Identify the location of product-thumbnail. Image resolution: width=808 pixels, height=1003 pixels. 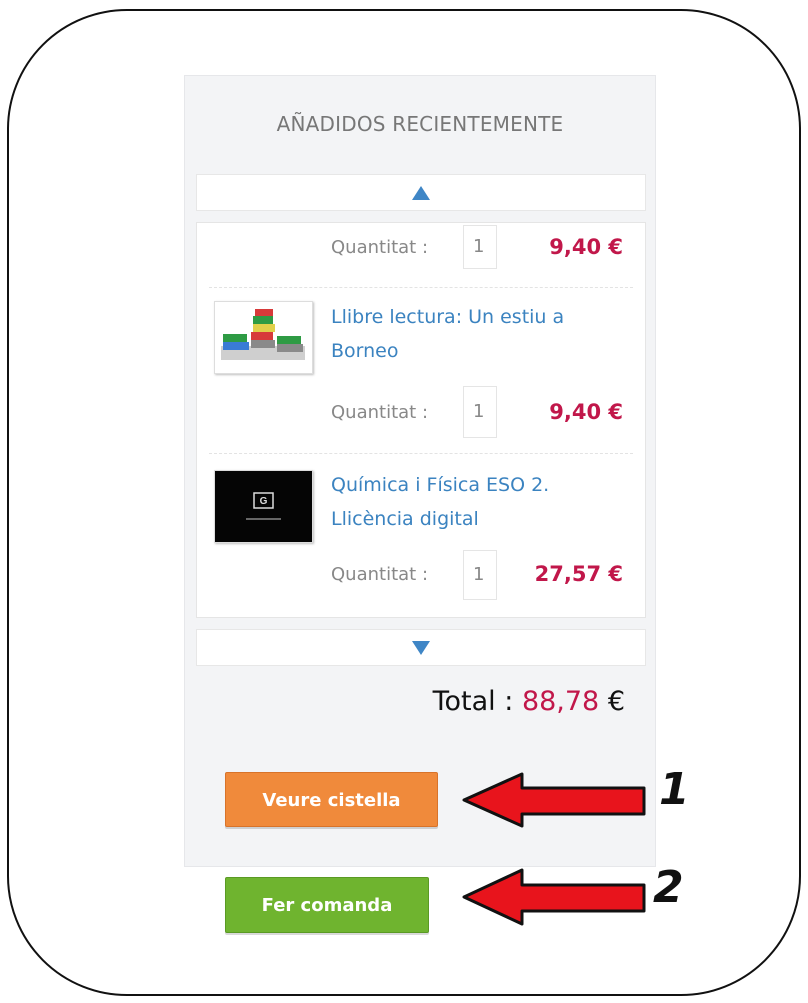
(263, 337).